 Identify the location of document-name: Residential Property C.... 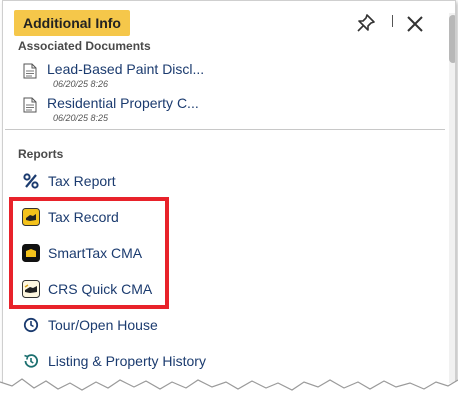
(123, 103).